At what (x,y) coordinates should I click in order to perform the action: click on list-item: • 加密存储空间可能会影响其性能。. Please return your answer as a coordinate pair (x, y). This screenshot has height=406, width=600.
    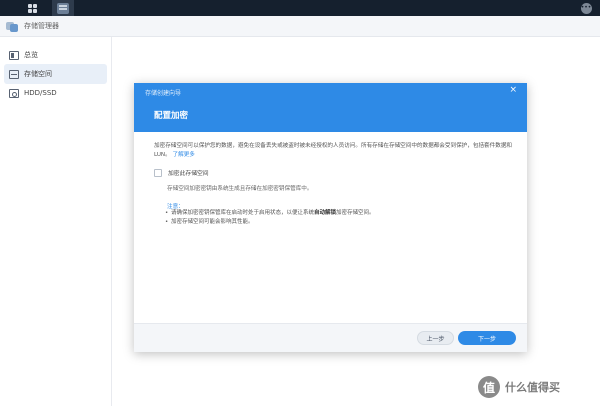
    Looking at the image, I should click on (209, 222).